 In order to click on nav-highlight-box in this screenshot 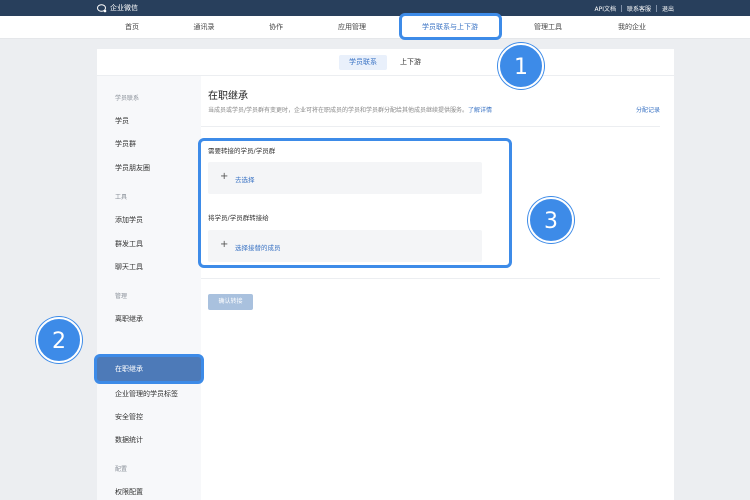, I will do `click(450, 26)`.